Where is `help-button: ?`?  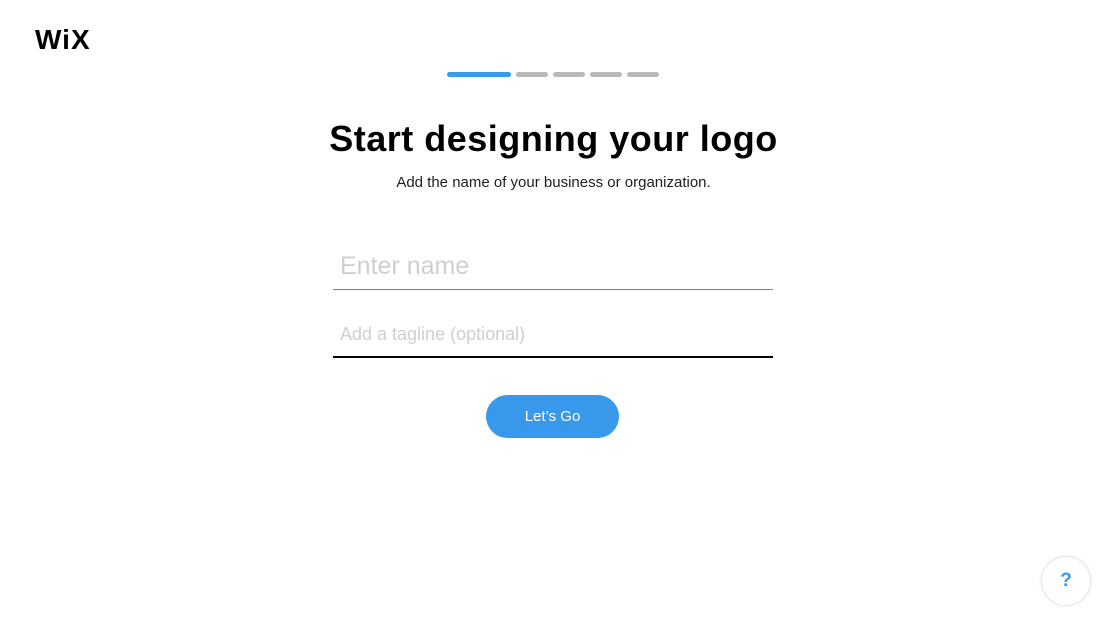
help-button: ? is located at coordinates (1066, 581).